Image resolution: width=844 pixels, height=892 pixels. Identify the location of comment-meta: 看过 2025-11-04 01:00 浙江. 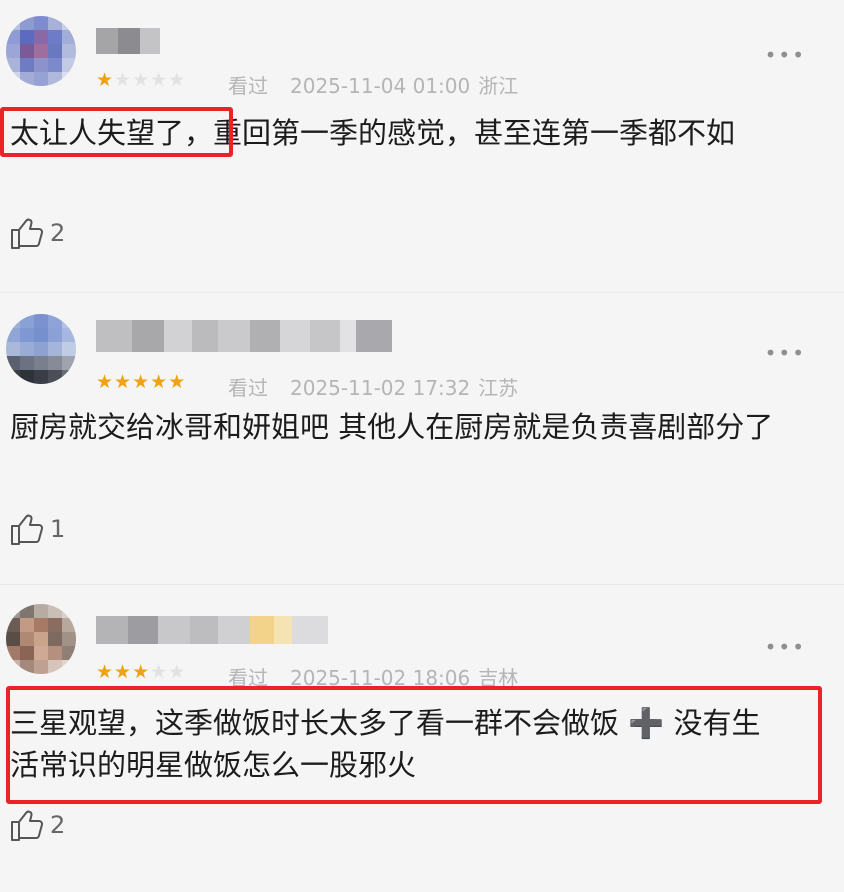
(373, 84).